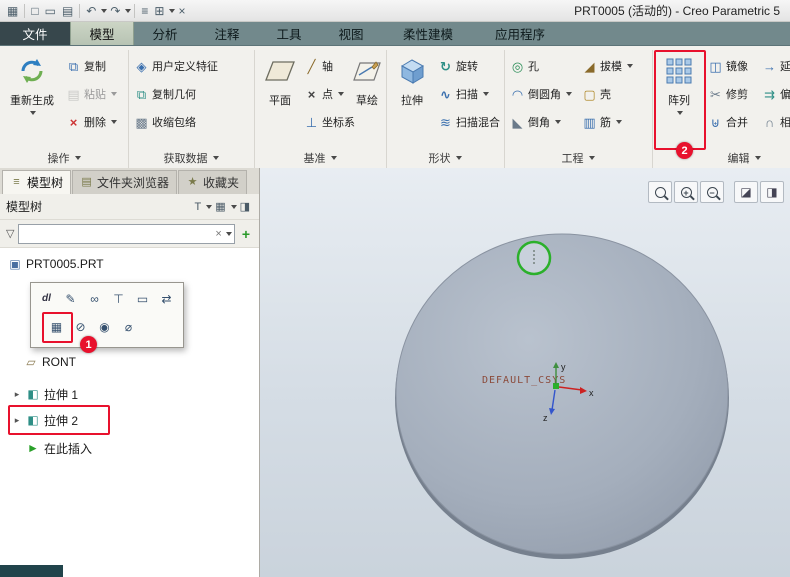 The image size is (790, 577). I want to click on redo-dropdown-caret, so click(128, 10).